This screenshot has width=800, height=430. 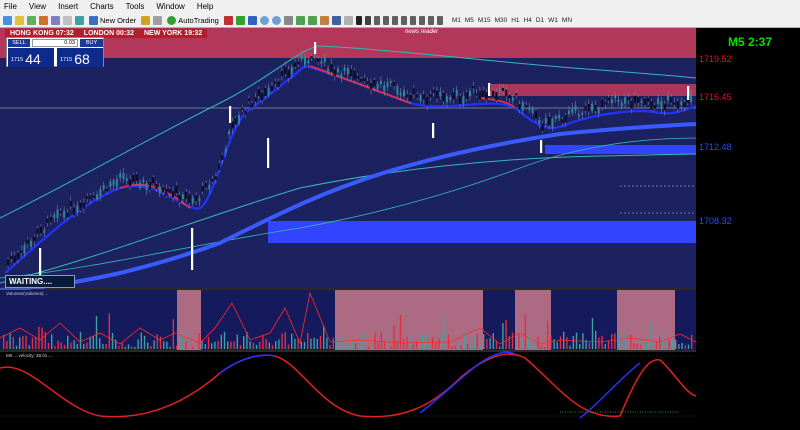 What do you see at coordinates (55, 43) in the screenshot?
I see `lot-size-input: 0.03` at bounding box center [55, 43].